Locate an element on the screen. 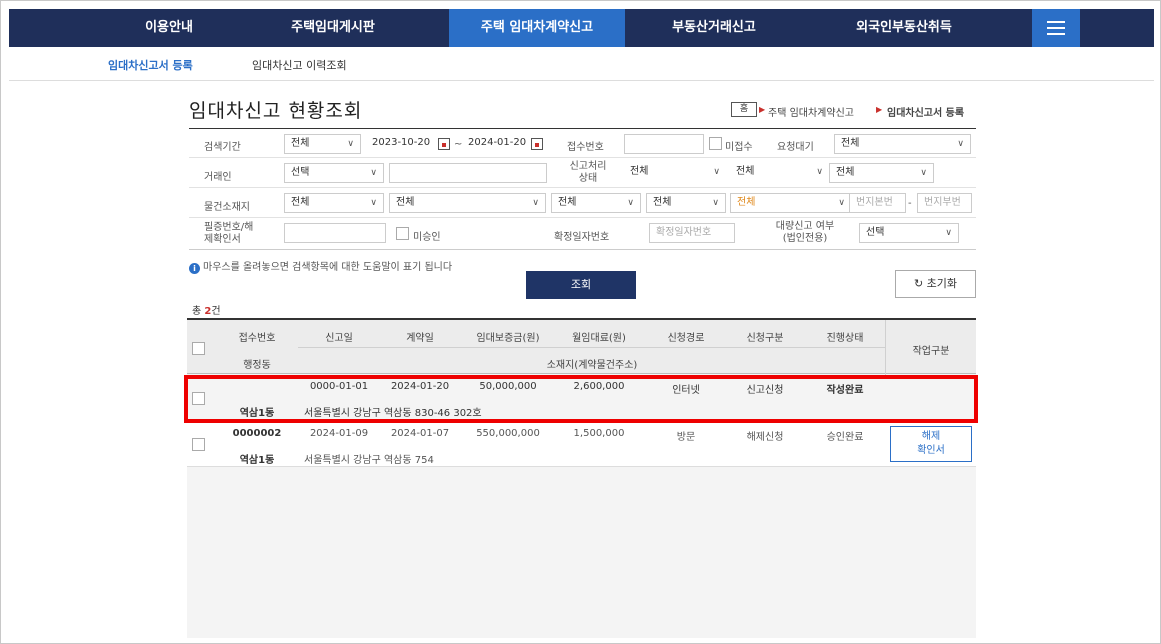 The image size is (1161, 644). cell-monthly-rent: 1,500,000 is located at coordinates (599, 433).